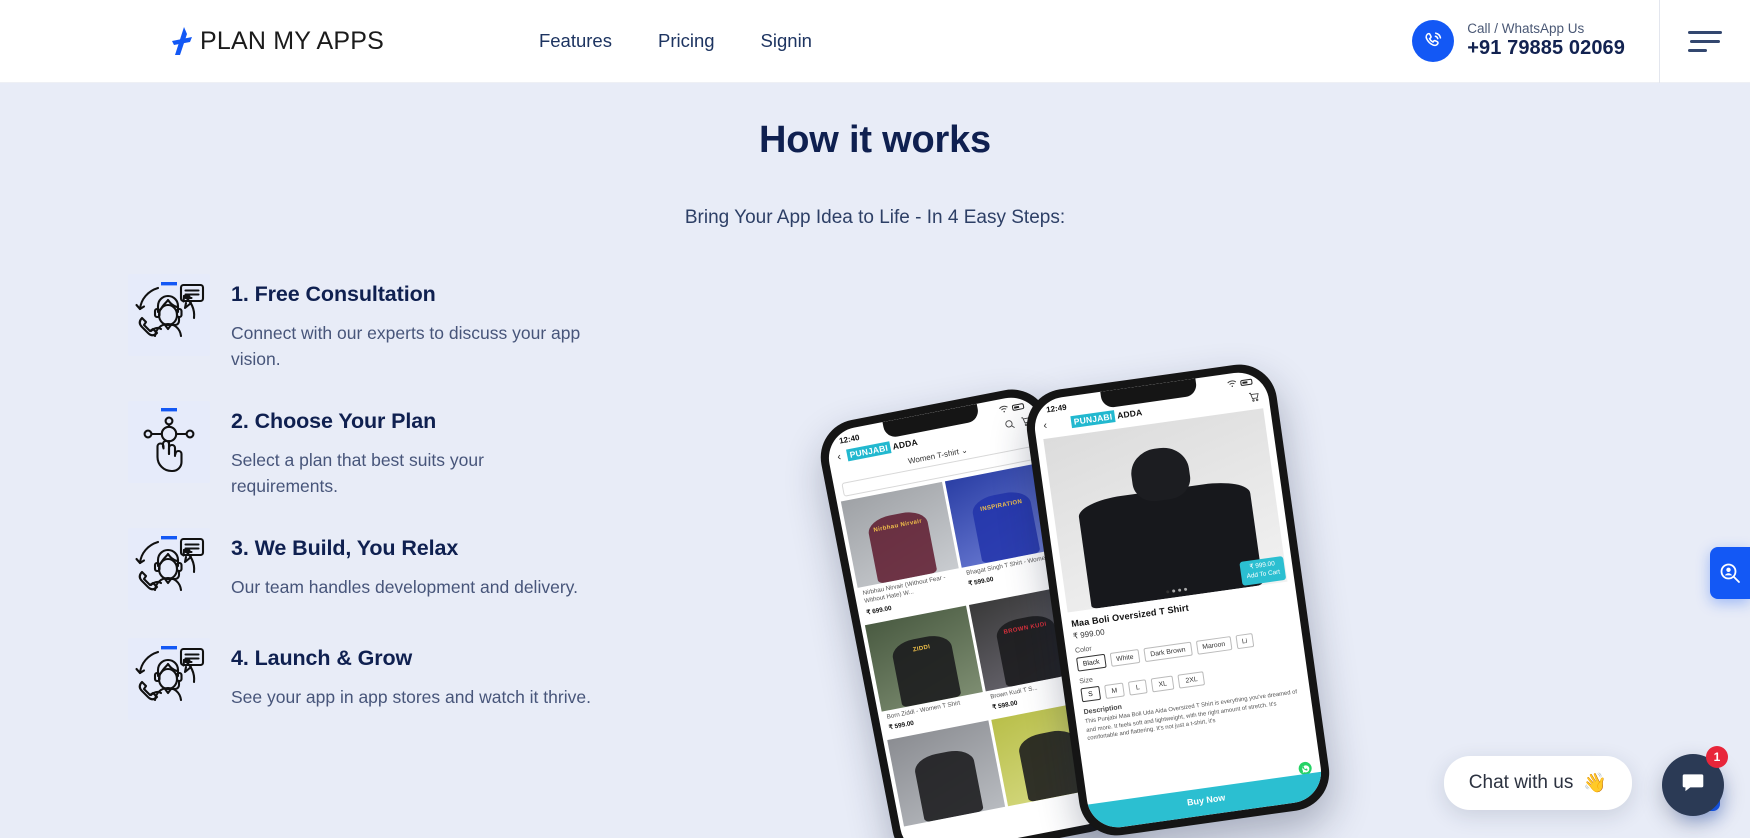 This screenshot has height=838, width=1750. Describe the element at coordinates (292, 40) in the screenshot. I see `brand-name: PLAN MY APPS` at that location.